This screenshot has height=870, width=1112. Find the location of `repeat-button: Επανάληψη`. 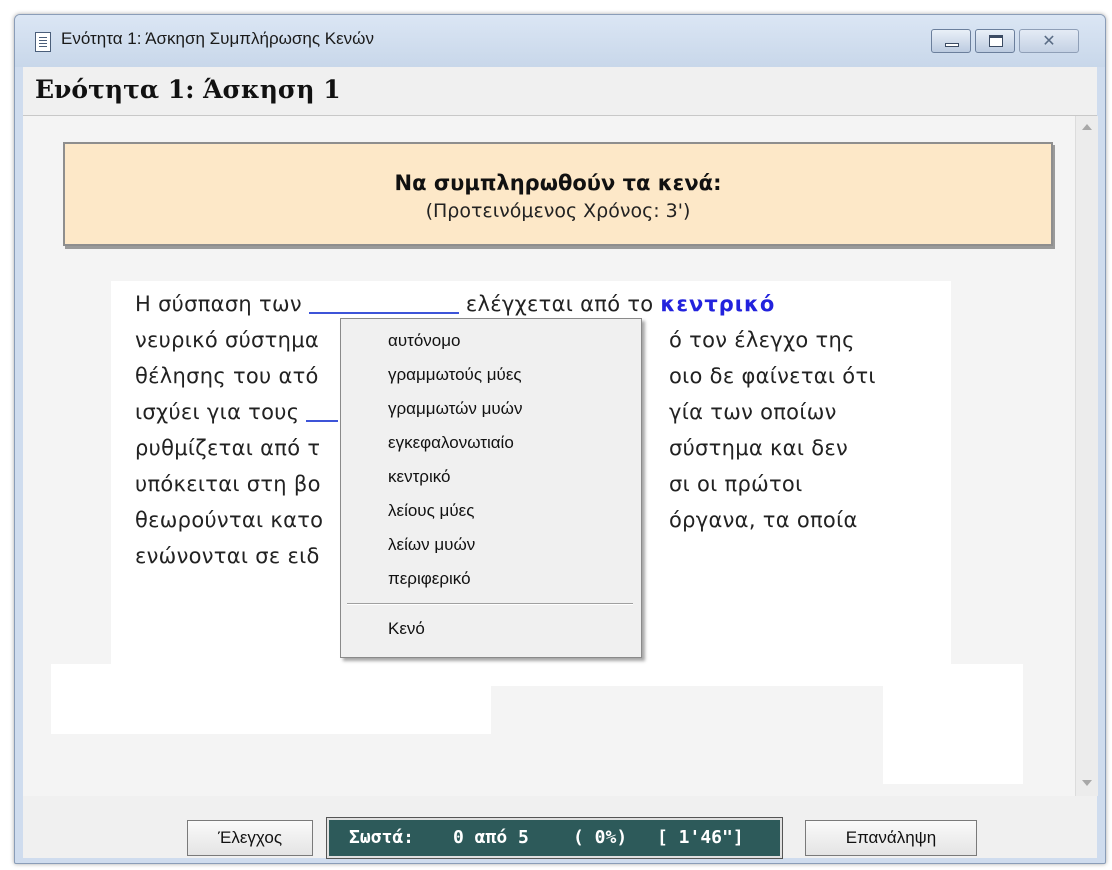

repeat-button: Επανάληψη is located at coordinates (891, 838).